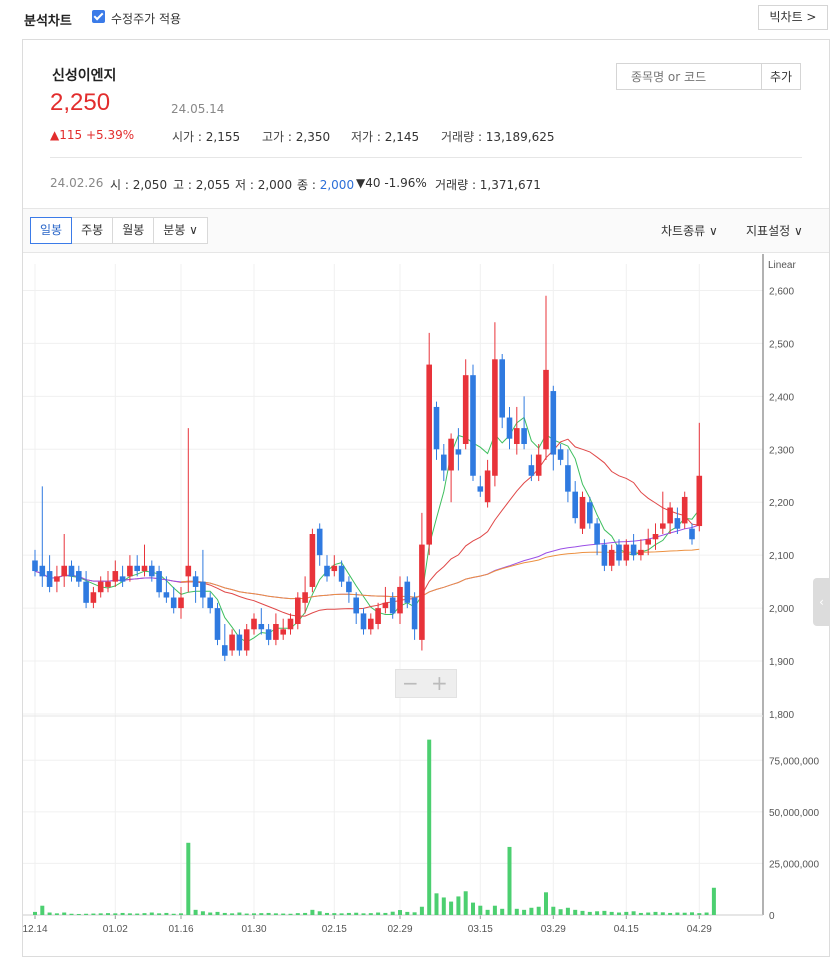  I want to click on side-panel-toggle: ‹, so click(821, 602).